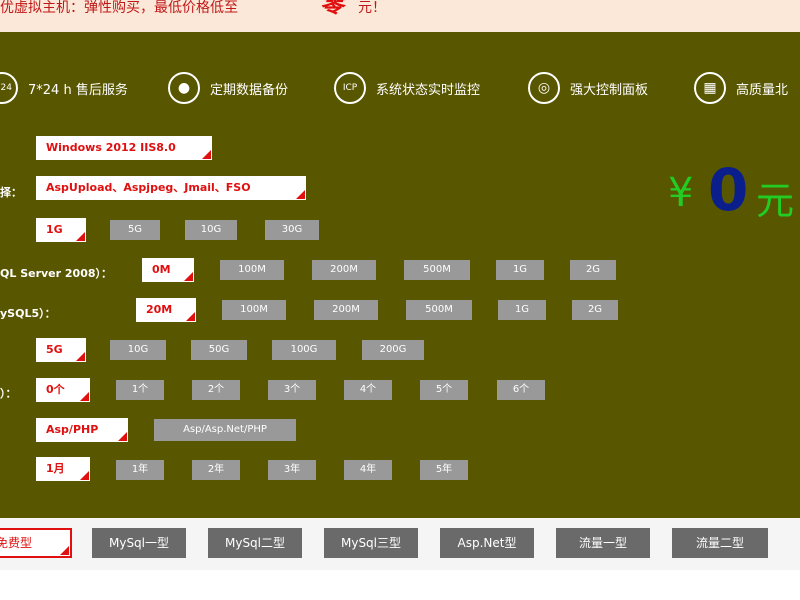 The height and width of the screenshot is (600, 800). Describe the element at coordinates (255, 543) in the screenshot. I see `plan-tab-mysql2: MySql二型` at that location.